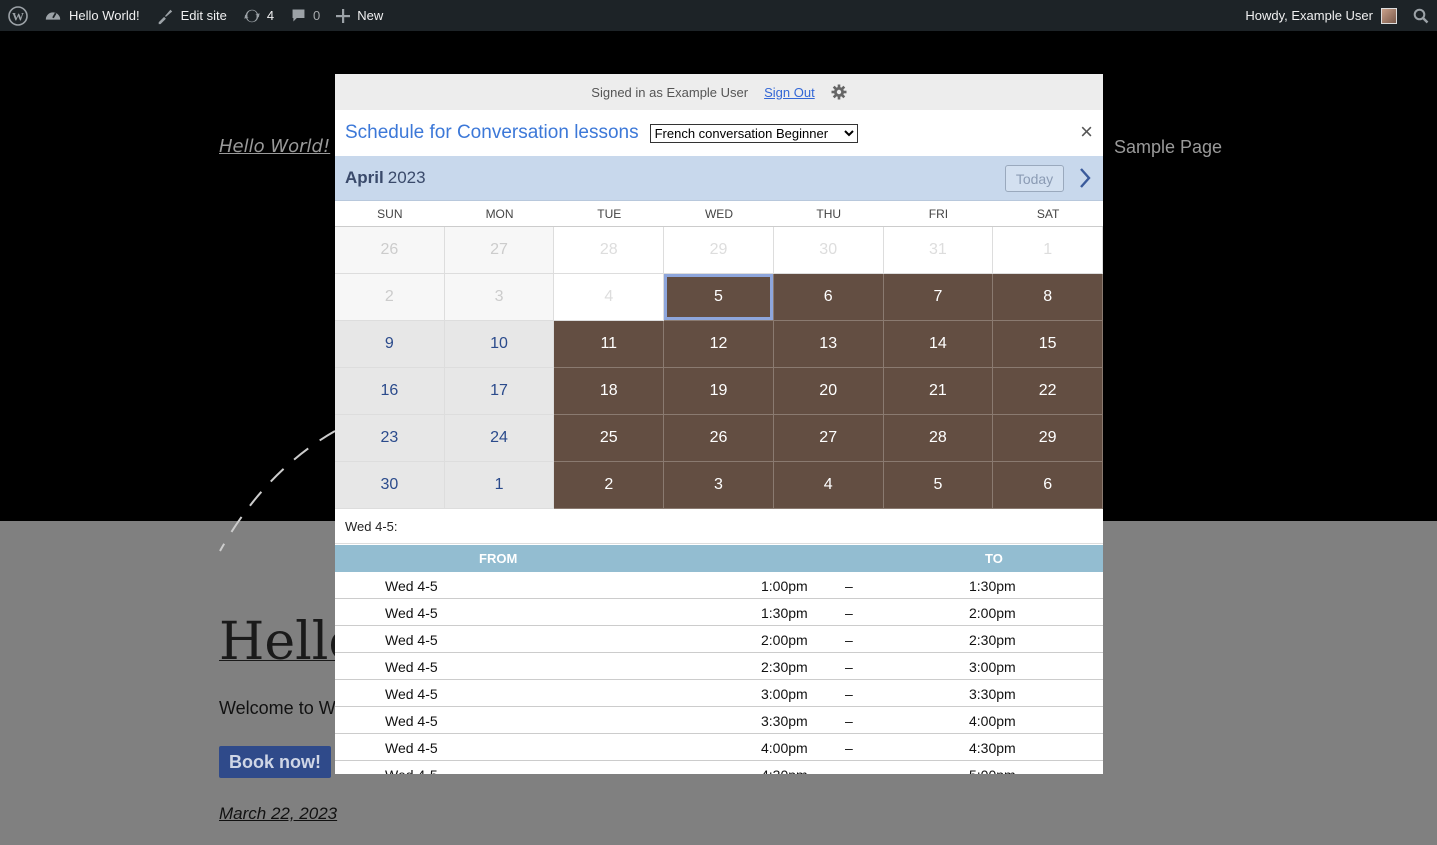 The image size is (1437, 845). What do you see at coordinates (829, 213) in the screenshot?
I see `weekday-thu: THU` at bounding box center [829, 213].